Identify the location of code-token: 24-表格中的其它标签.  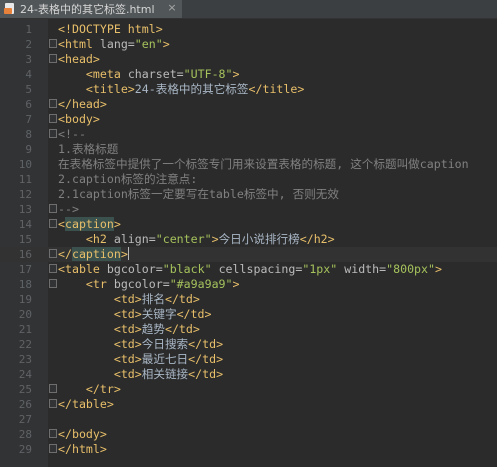
(191, 89).